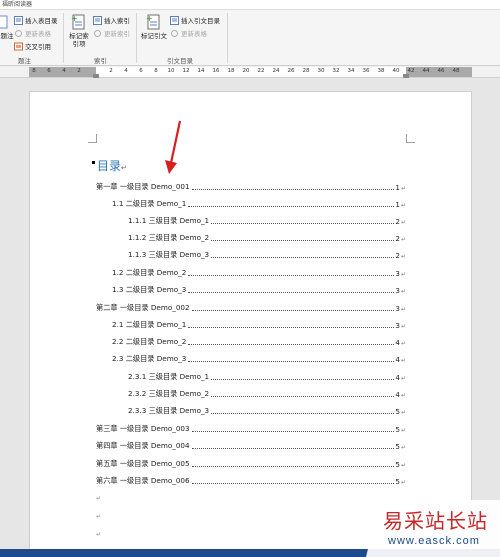 The image size is (500, 557). What do you see at coordinates (149, 272) in the screenshot?
I see `toc-entry-text: 1.2 二级目录 Demo_2` at bounding box center [149, 272].